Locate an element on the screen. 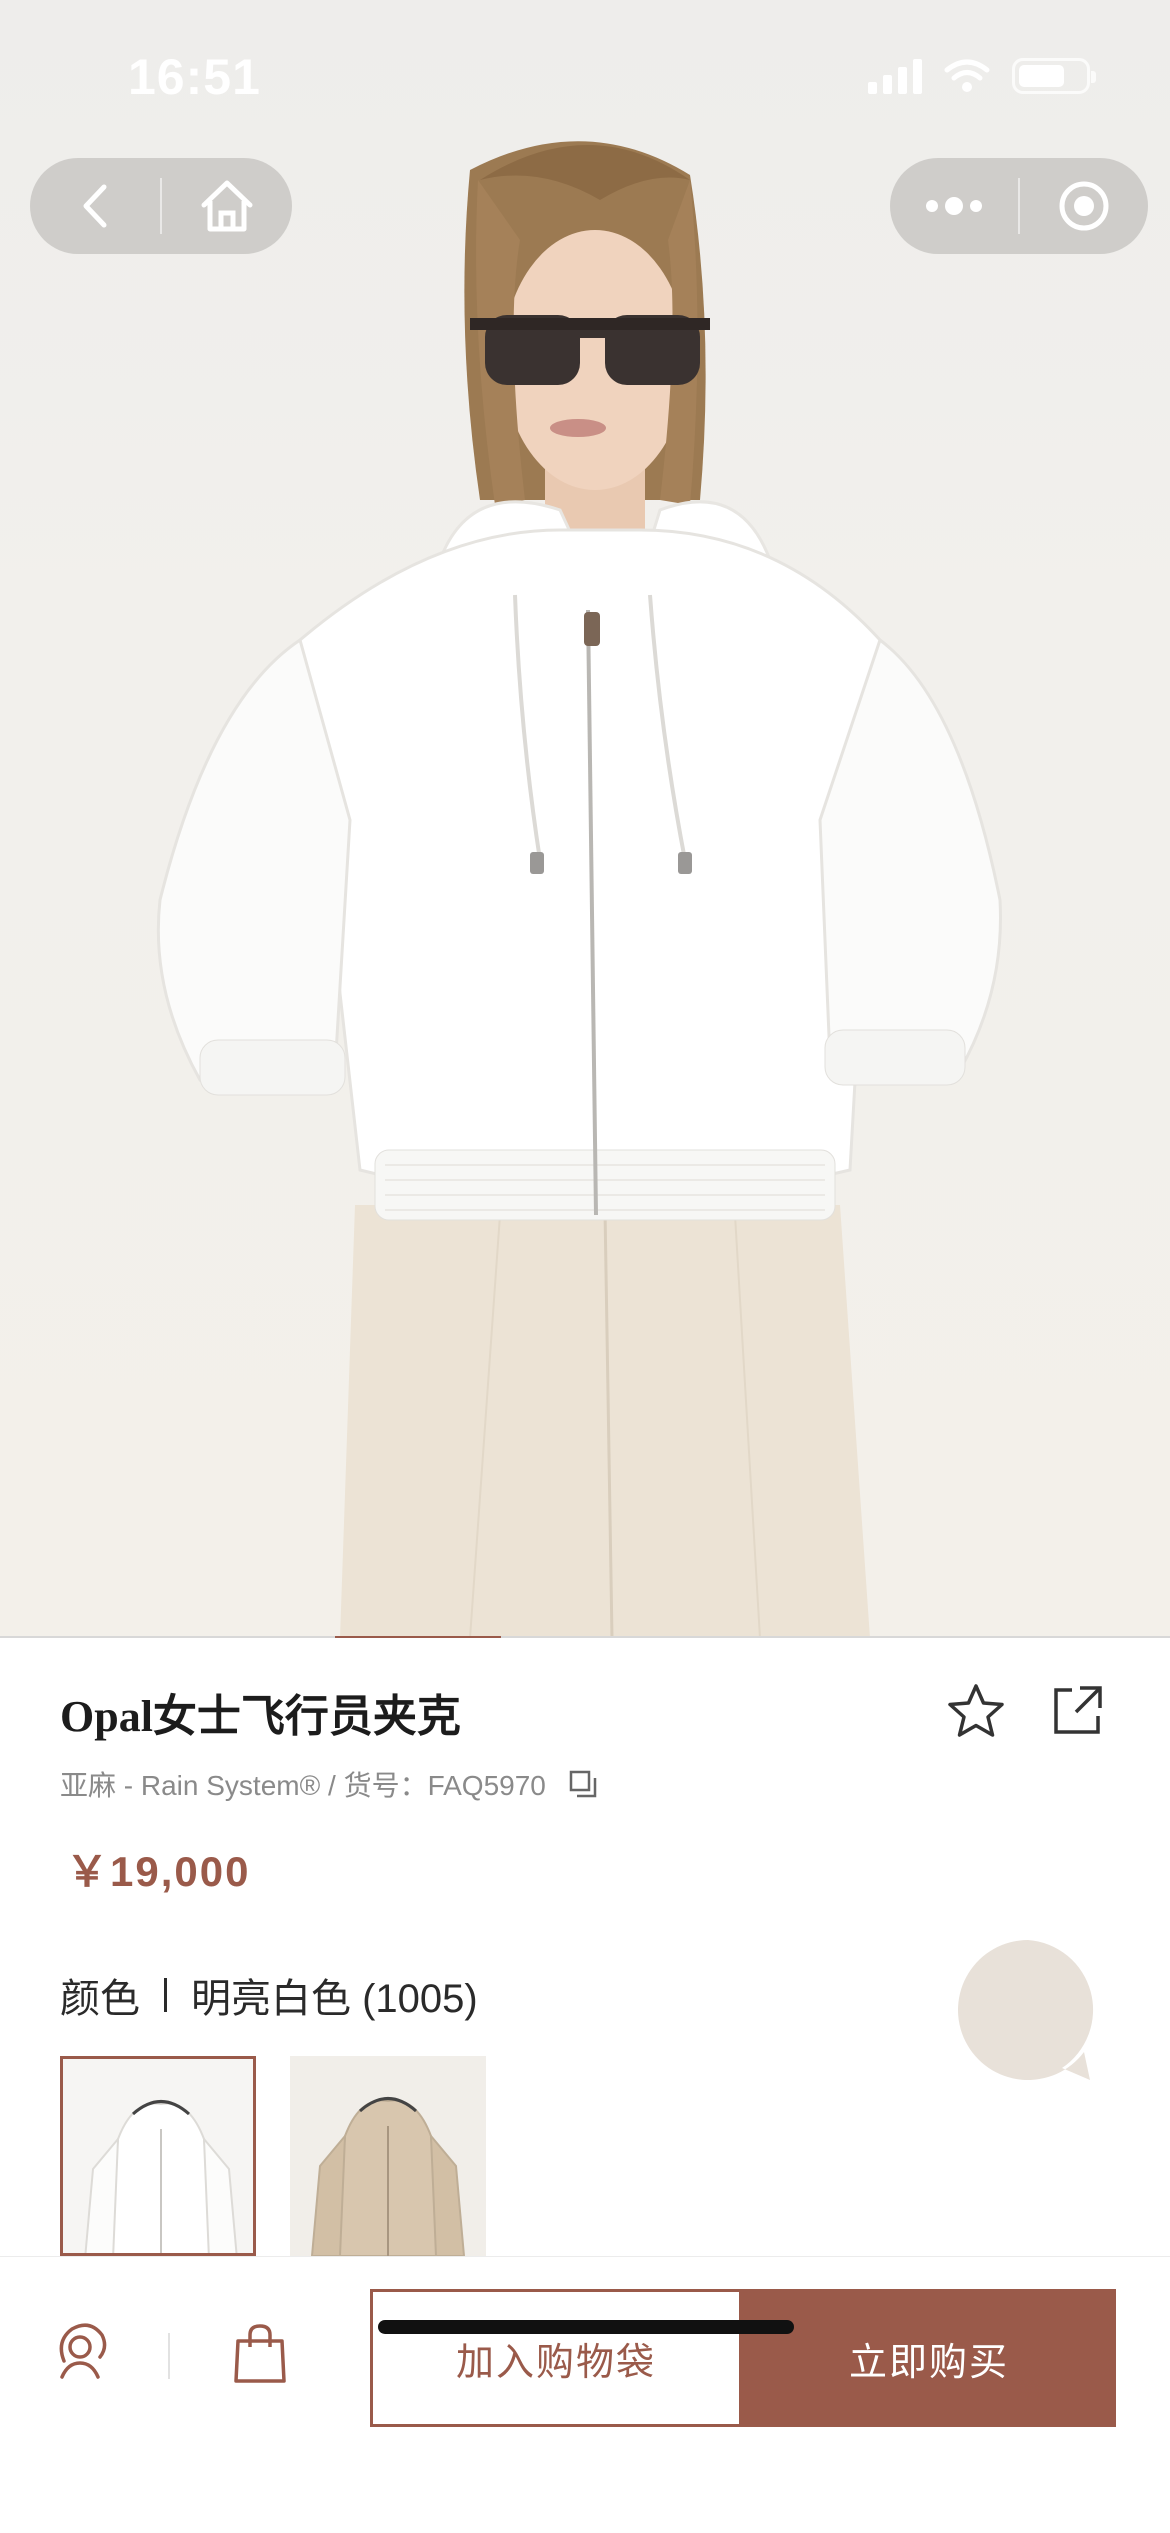 This screenshot has height=2533, width=1170. home-indicator is located at coordinates (586, 2327).